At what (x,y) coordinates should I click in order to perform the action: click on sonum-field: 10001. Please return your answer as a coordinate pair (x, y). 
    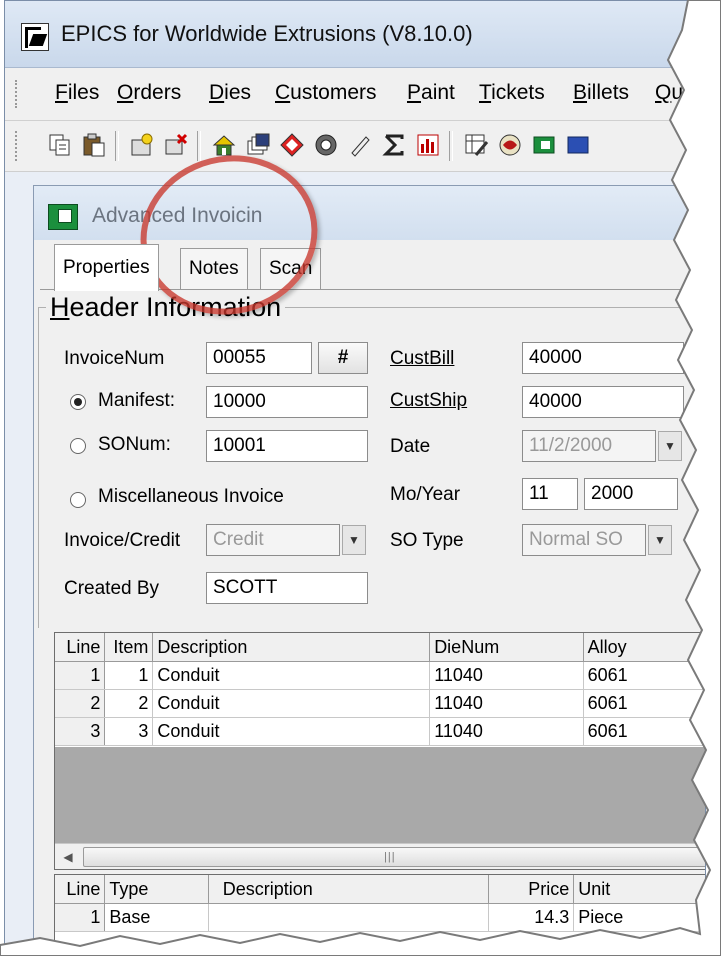
    Looking at the image, I should click on (287, 446).